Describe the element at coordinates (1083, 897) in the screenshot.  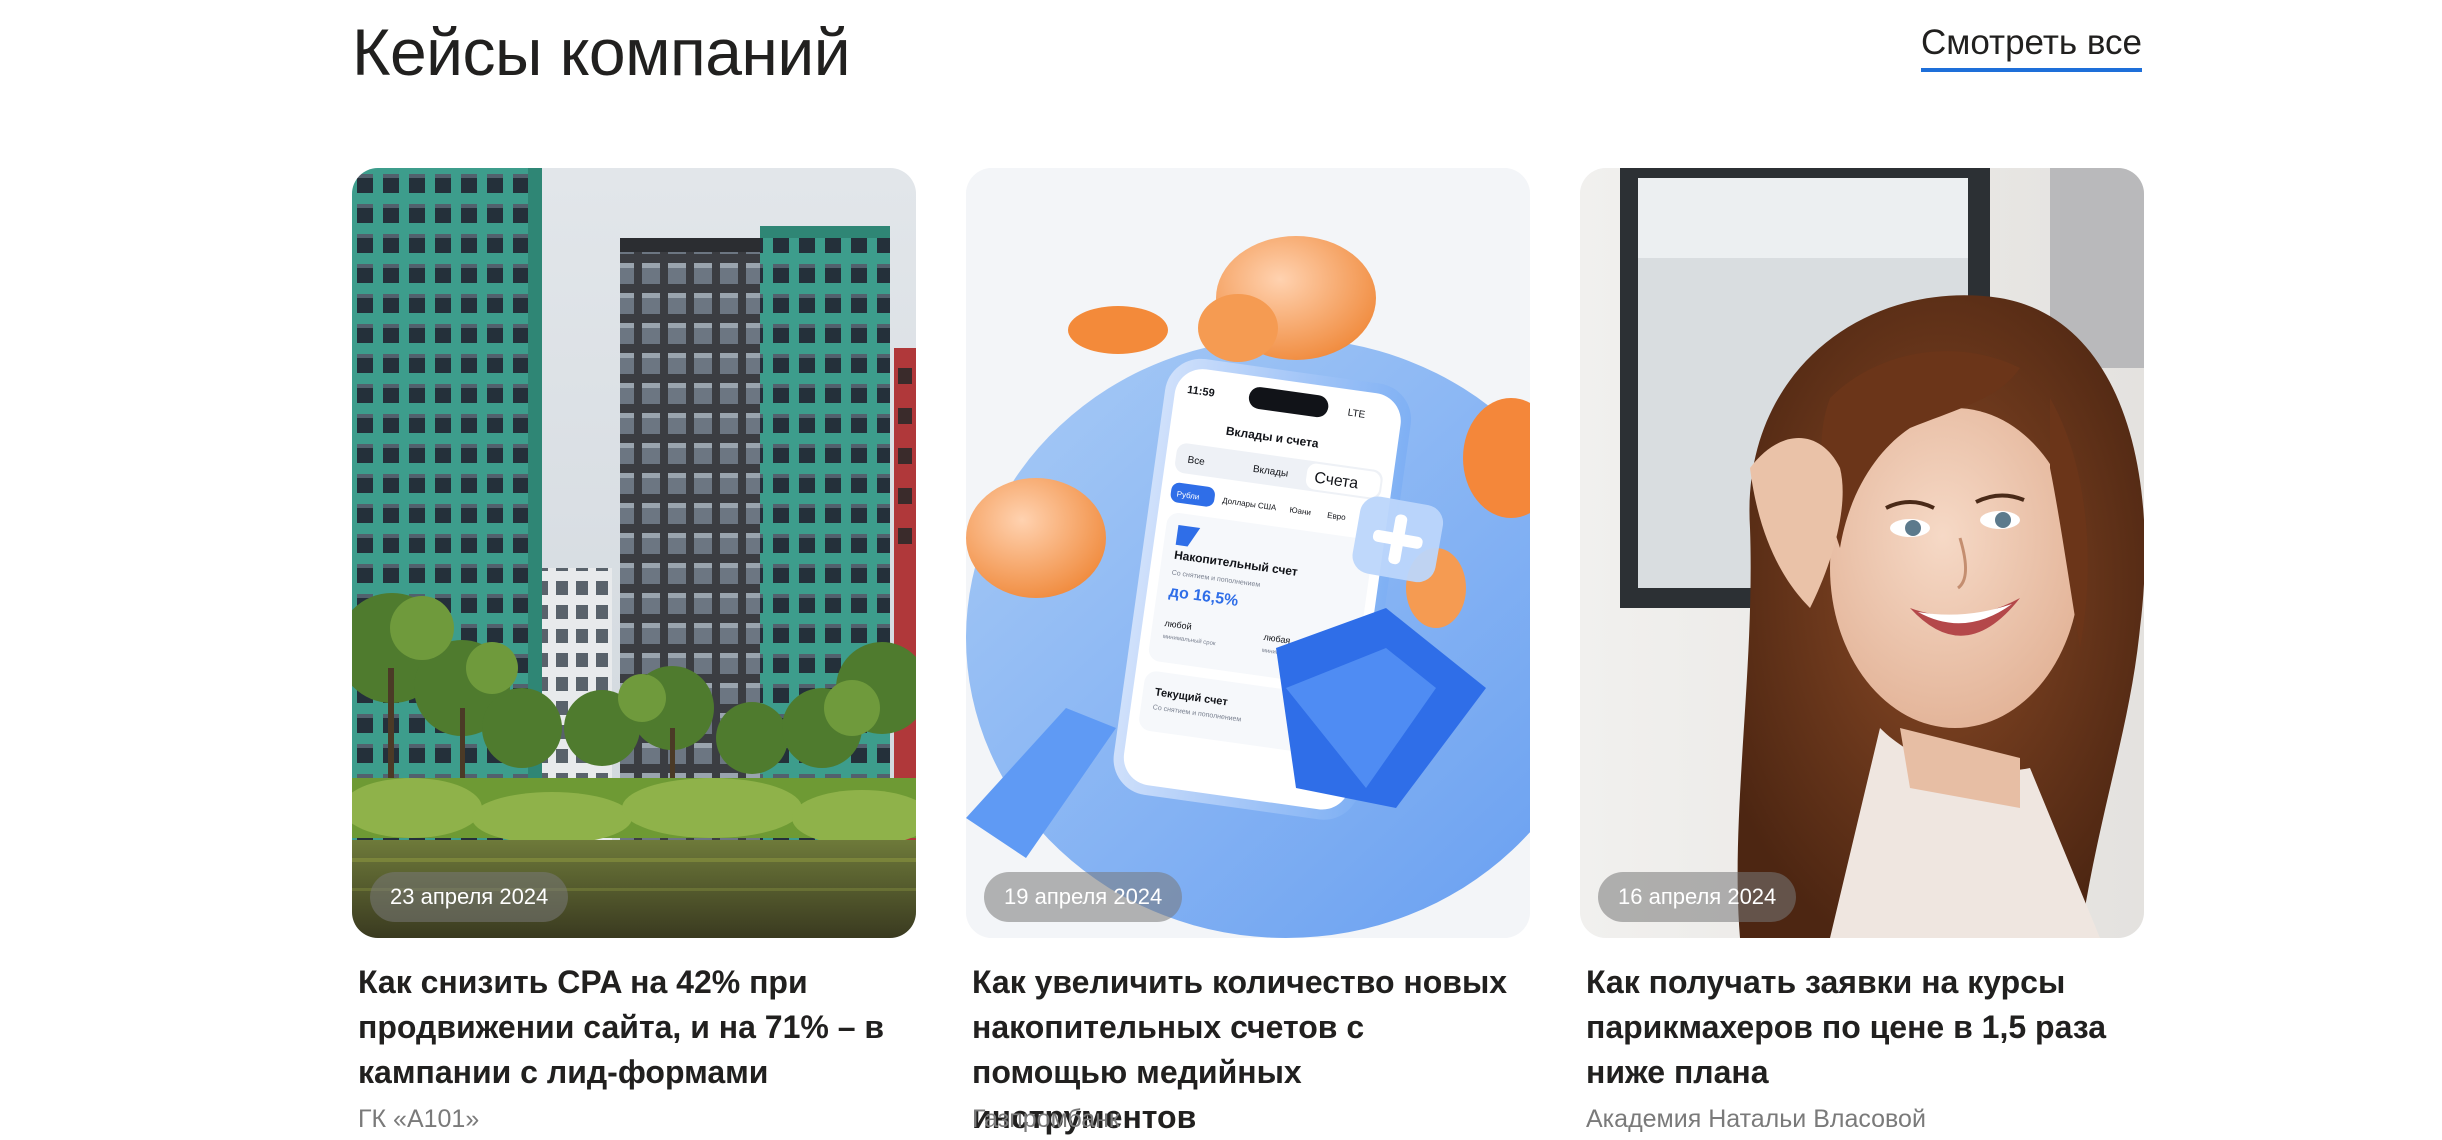
I see `date-badge: 19 апреля 2024` at that location.